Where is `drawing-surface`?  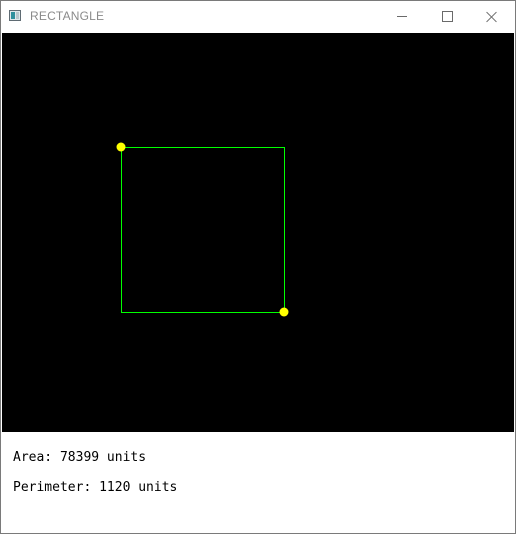 drawing-surface is located at coordinates (202, 229).